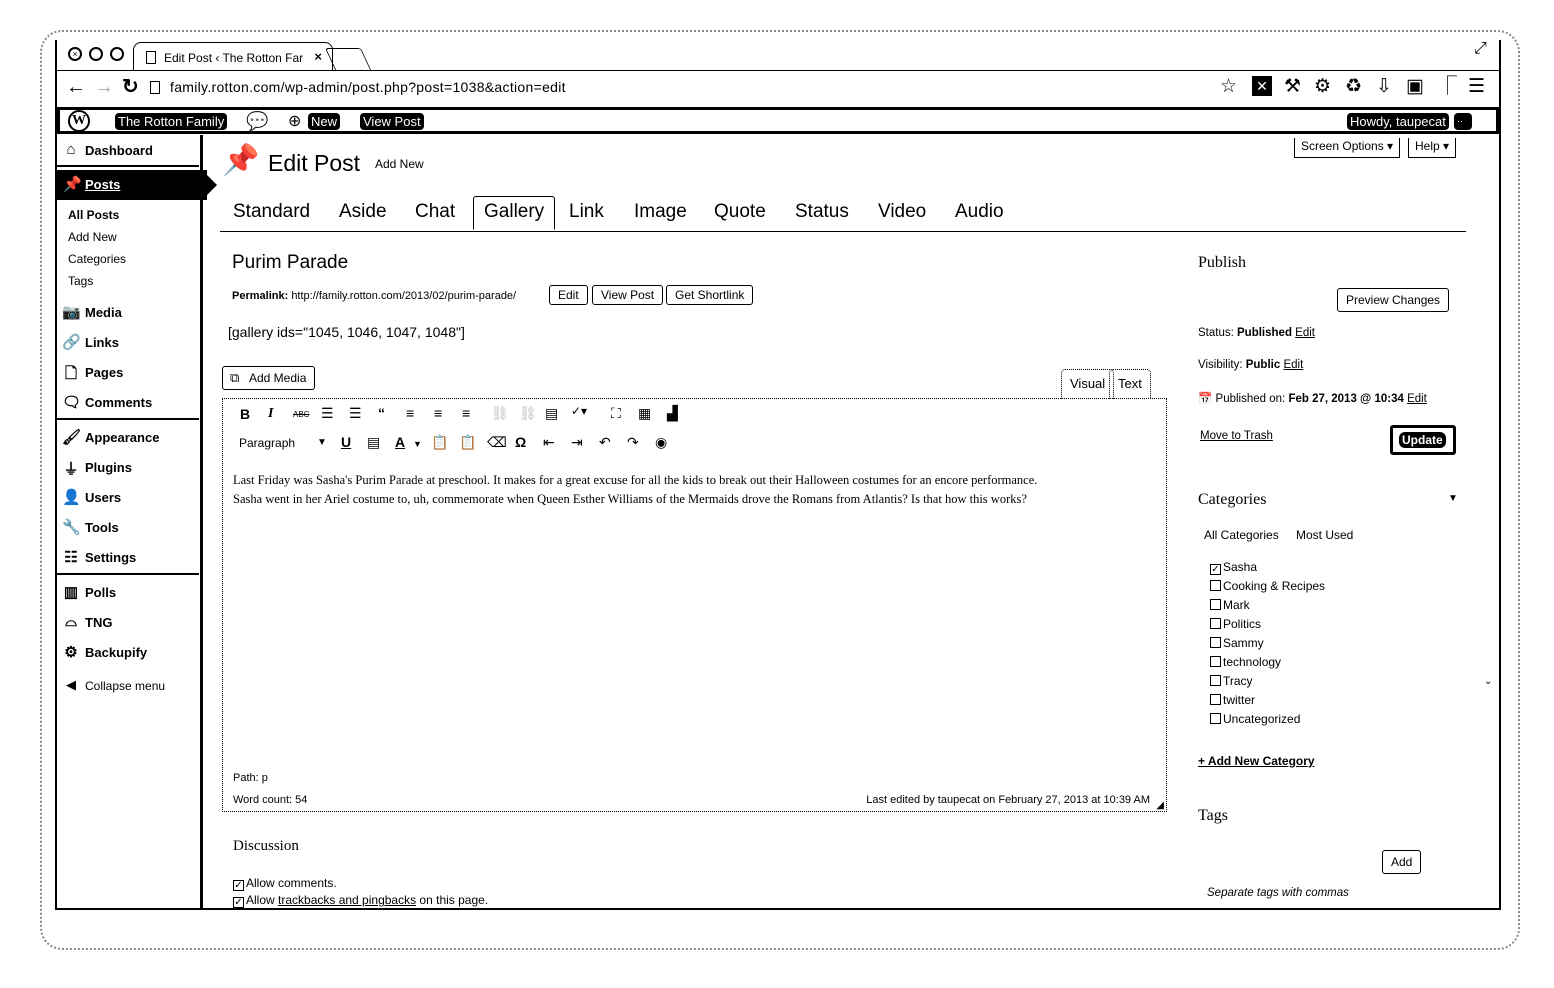  Describe the element at coordinates (1480, 49) in the screenshot. I see `fullscreen-icon: ⤢` at that location.